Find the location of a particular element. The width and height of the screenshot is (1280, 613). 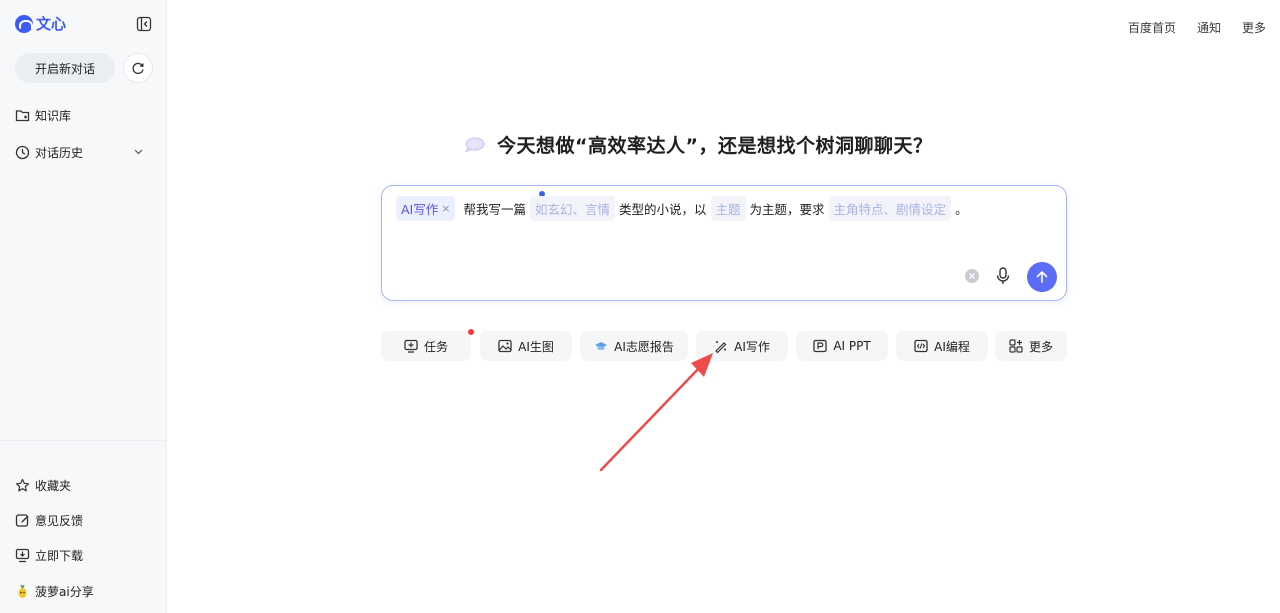

microphone-icon is located at coordinates (1003, 276).